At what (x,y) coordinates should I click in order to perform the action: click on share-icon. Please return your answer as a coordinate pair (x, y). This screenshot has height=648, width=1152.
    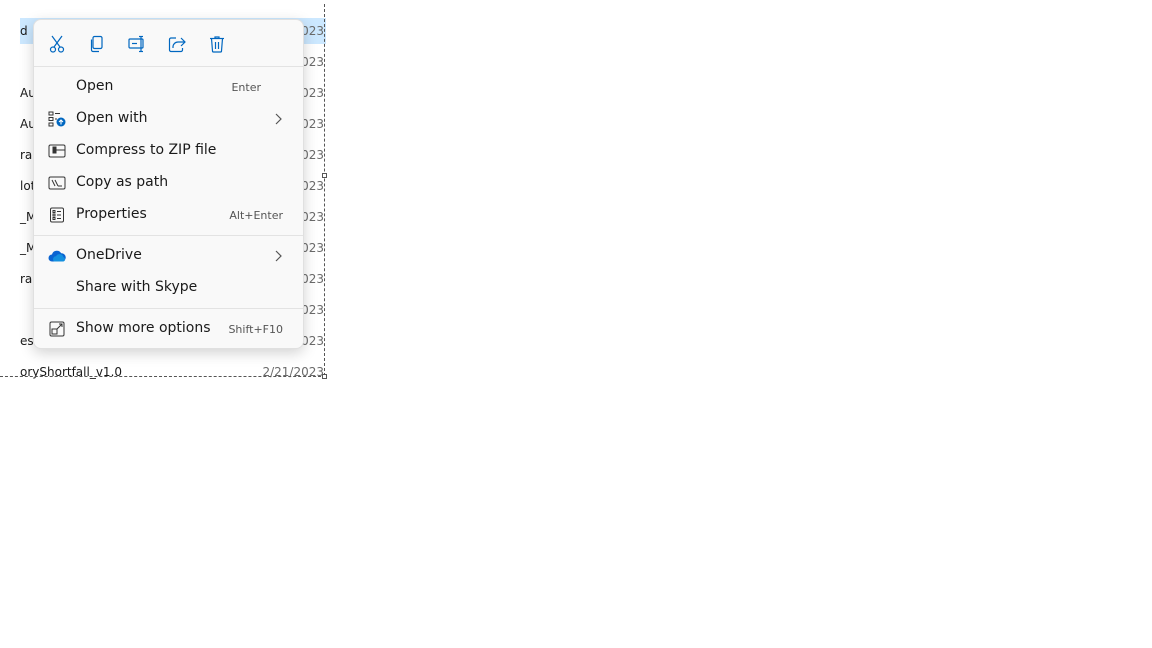
    Looking at the image, I should click on (177, 45).